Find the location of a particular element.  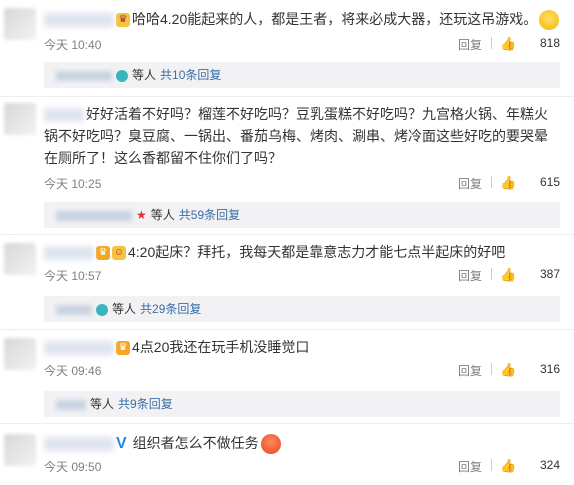

comment-body: V 组织者怎么不做任务 is located at coordinates (302, 443).